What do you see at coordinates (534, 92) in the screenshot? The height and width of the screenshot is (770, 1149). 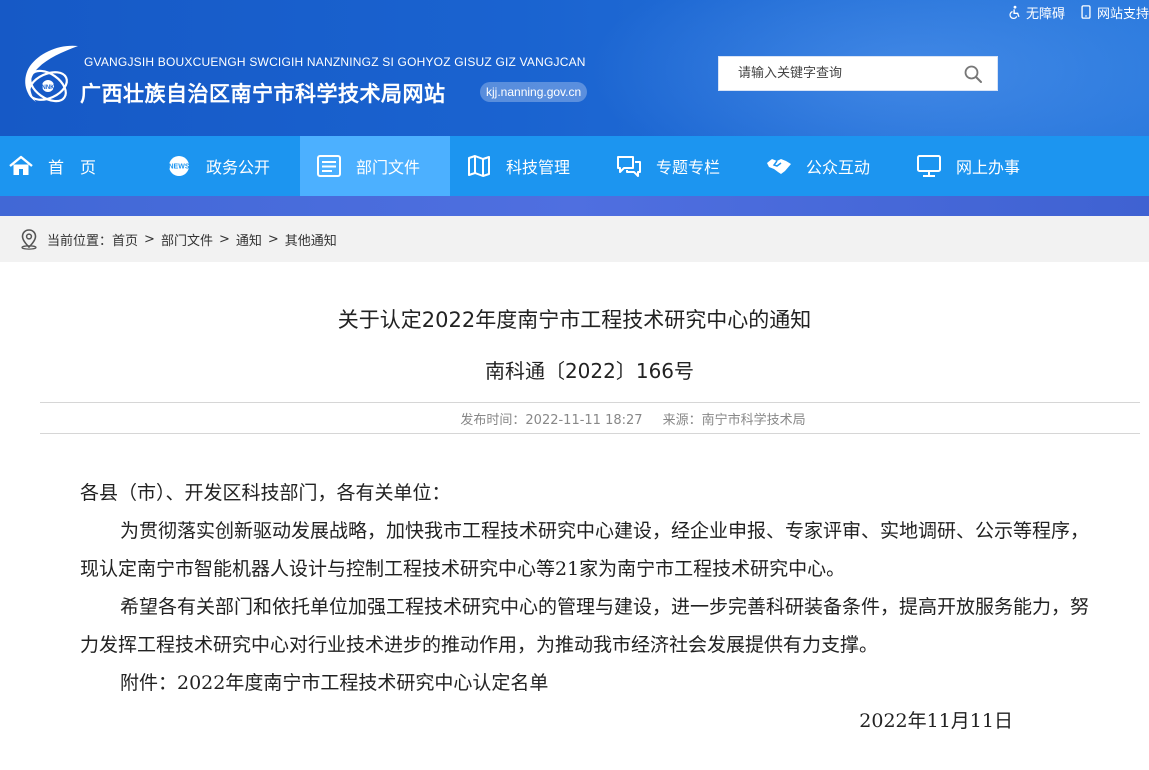 I see `site-domain: kjj.nanning.gov.cn` at bounding box center [534, 92].